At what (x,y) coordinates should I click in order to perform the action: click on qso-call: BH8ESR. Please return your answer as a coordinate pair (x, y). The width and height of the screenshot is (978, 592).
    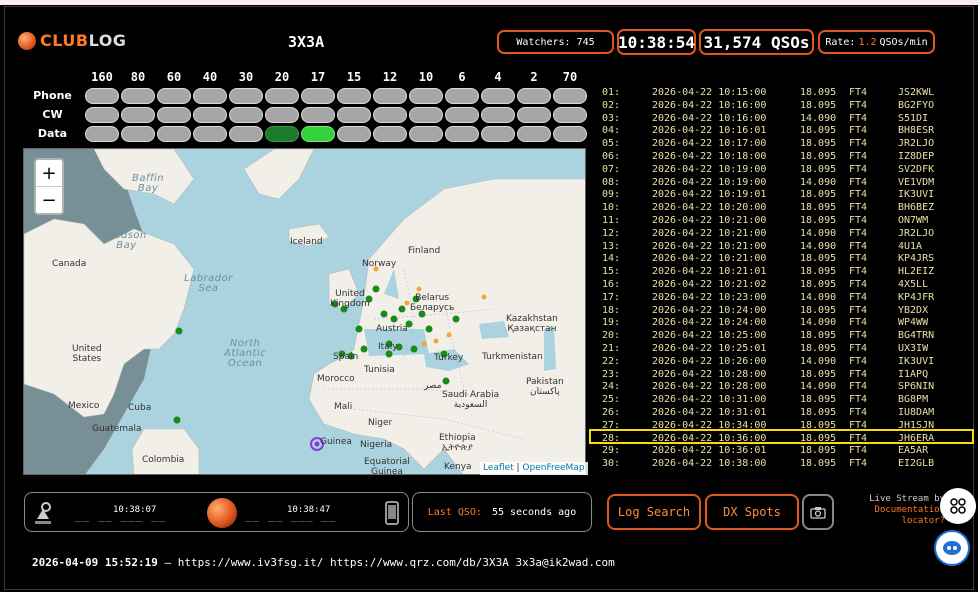
    Looking at the image, I should click on (916, 130).